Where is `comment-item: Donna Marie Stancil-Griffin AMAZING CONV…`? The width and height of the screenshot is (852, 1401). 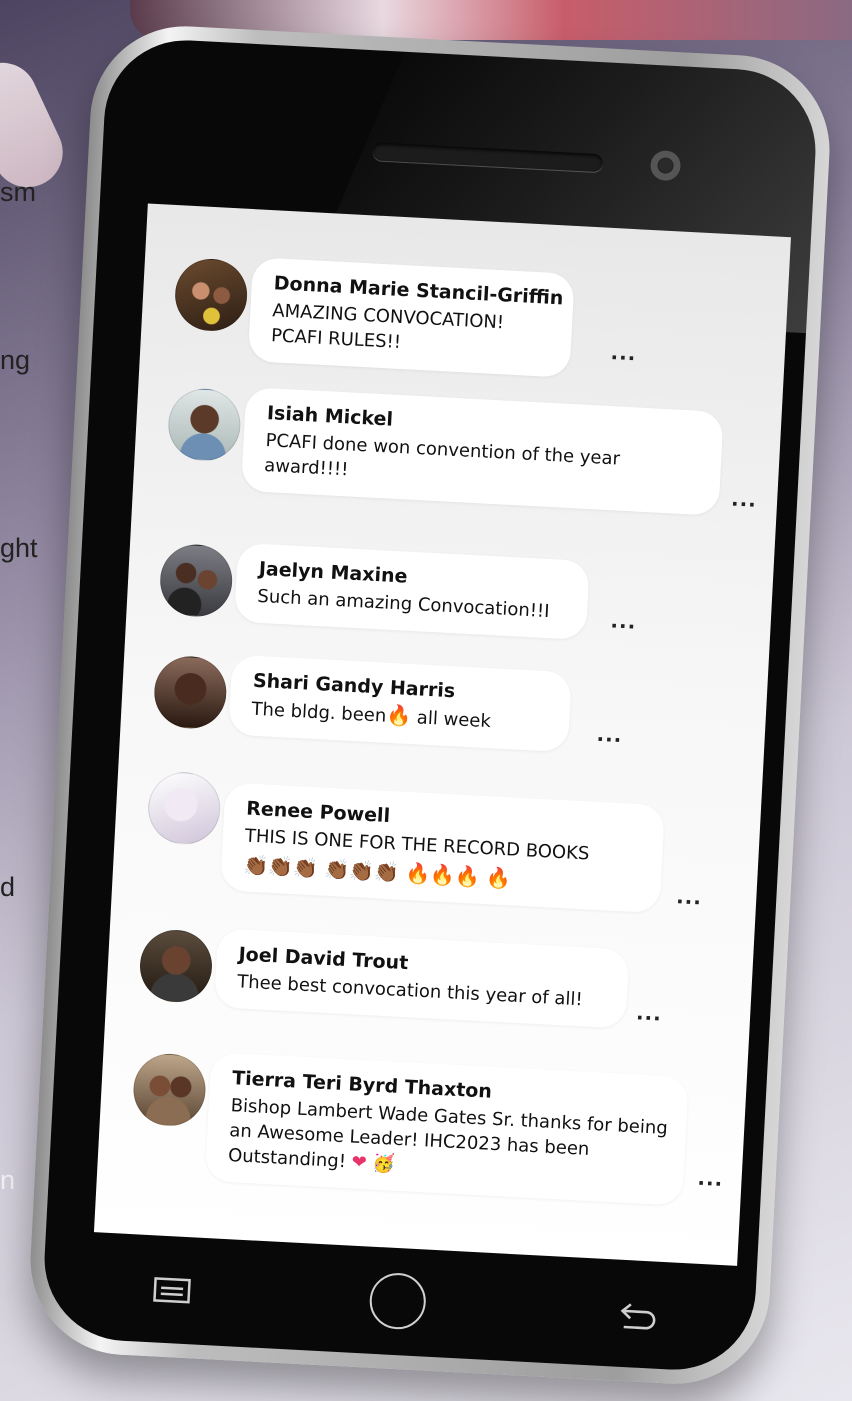 comment-item: Donna Marie Stancil-Griffin AMAZING CONV… is located at coordinates (466, 316).